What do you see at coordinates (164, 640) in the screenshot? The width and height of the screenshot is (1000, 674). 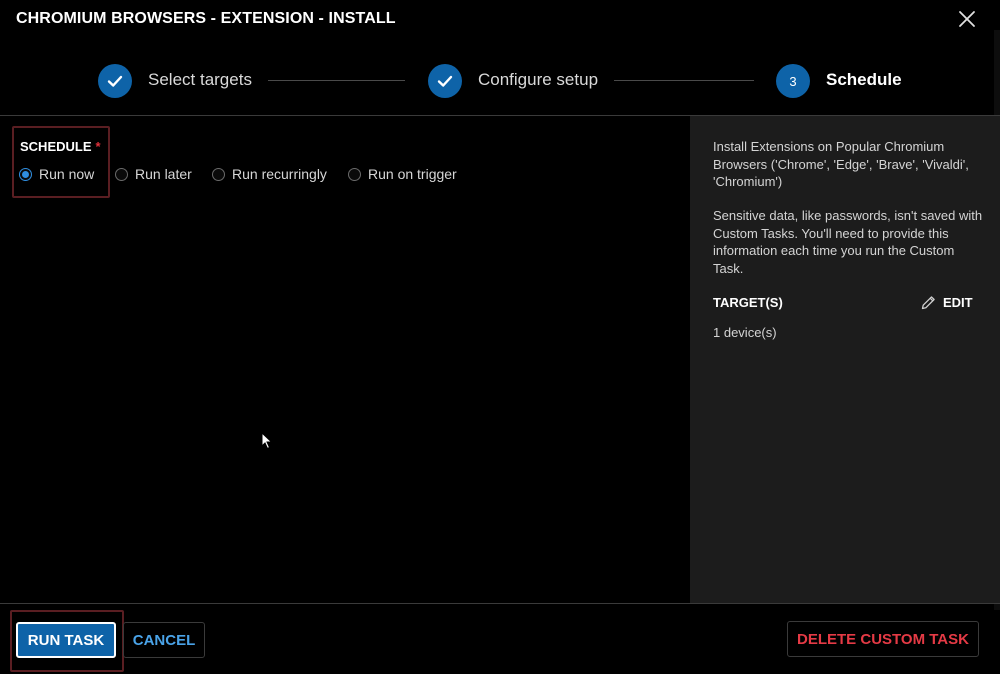 I see `cancel-button: CANCEL` at bounding box center [164, 640].